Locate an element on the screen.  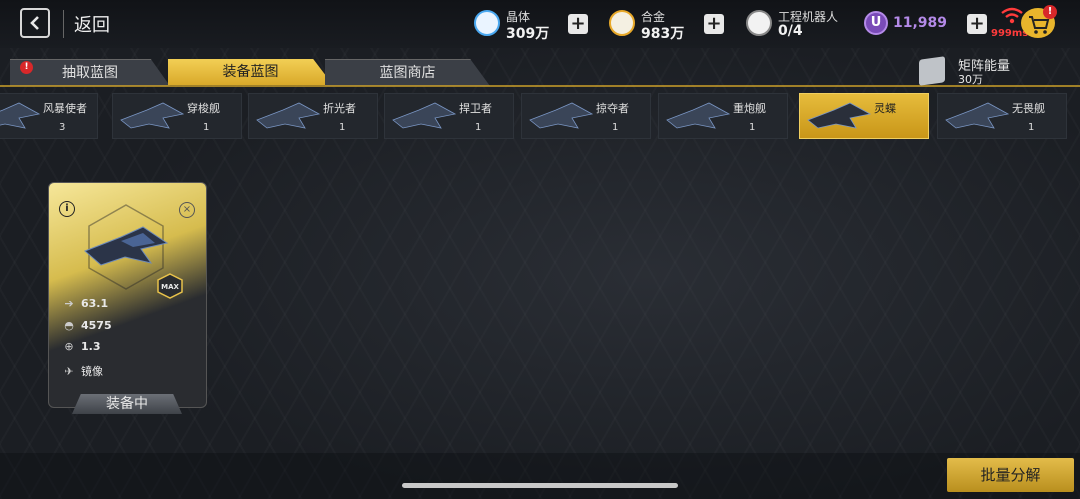
add-alloy-button: + is located at coordinates (714, 24).